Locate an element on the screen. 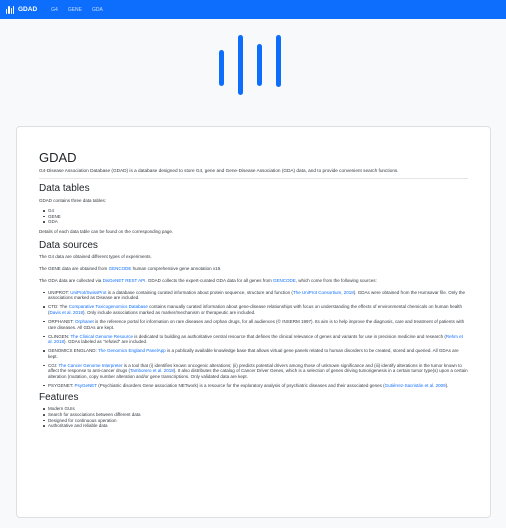  gencode-link: GENCODE is located at coordinates (120, 268).